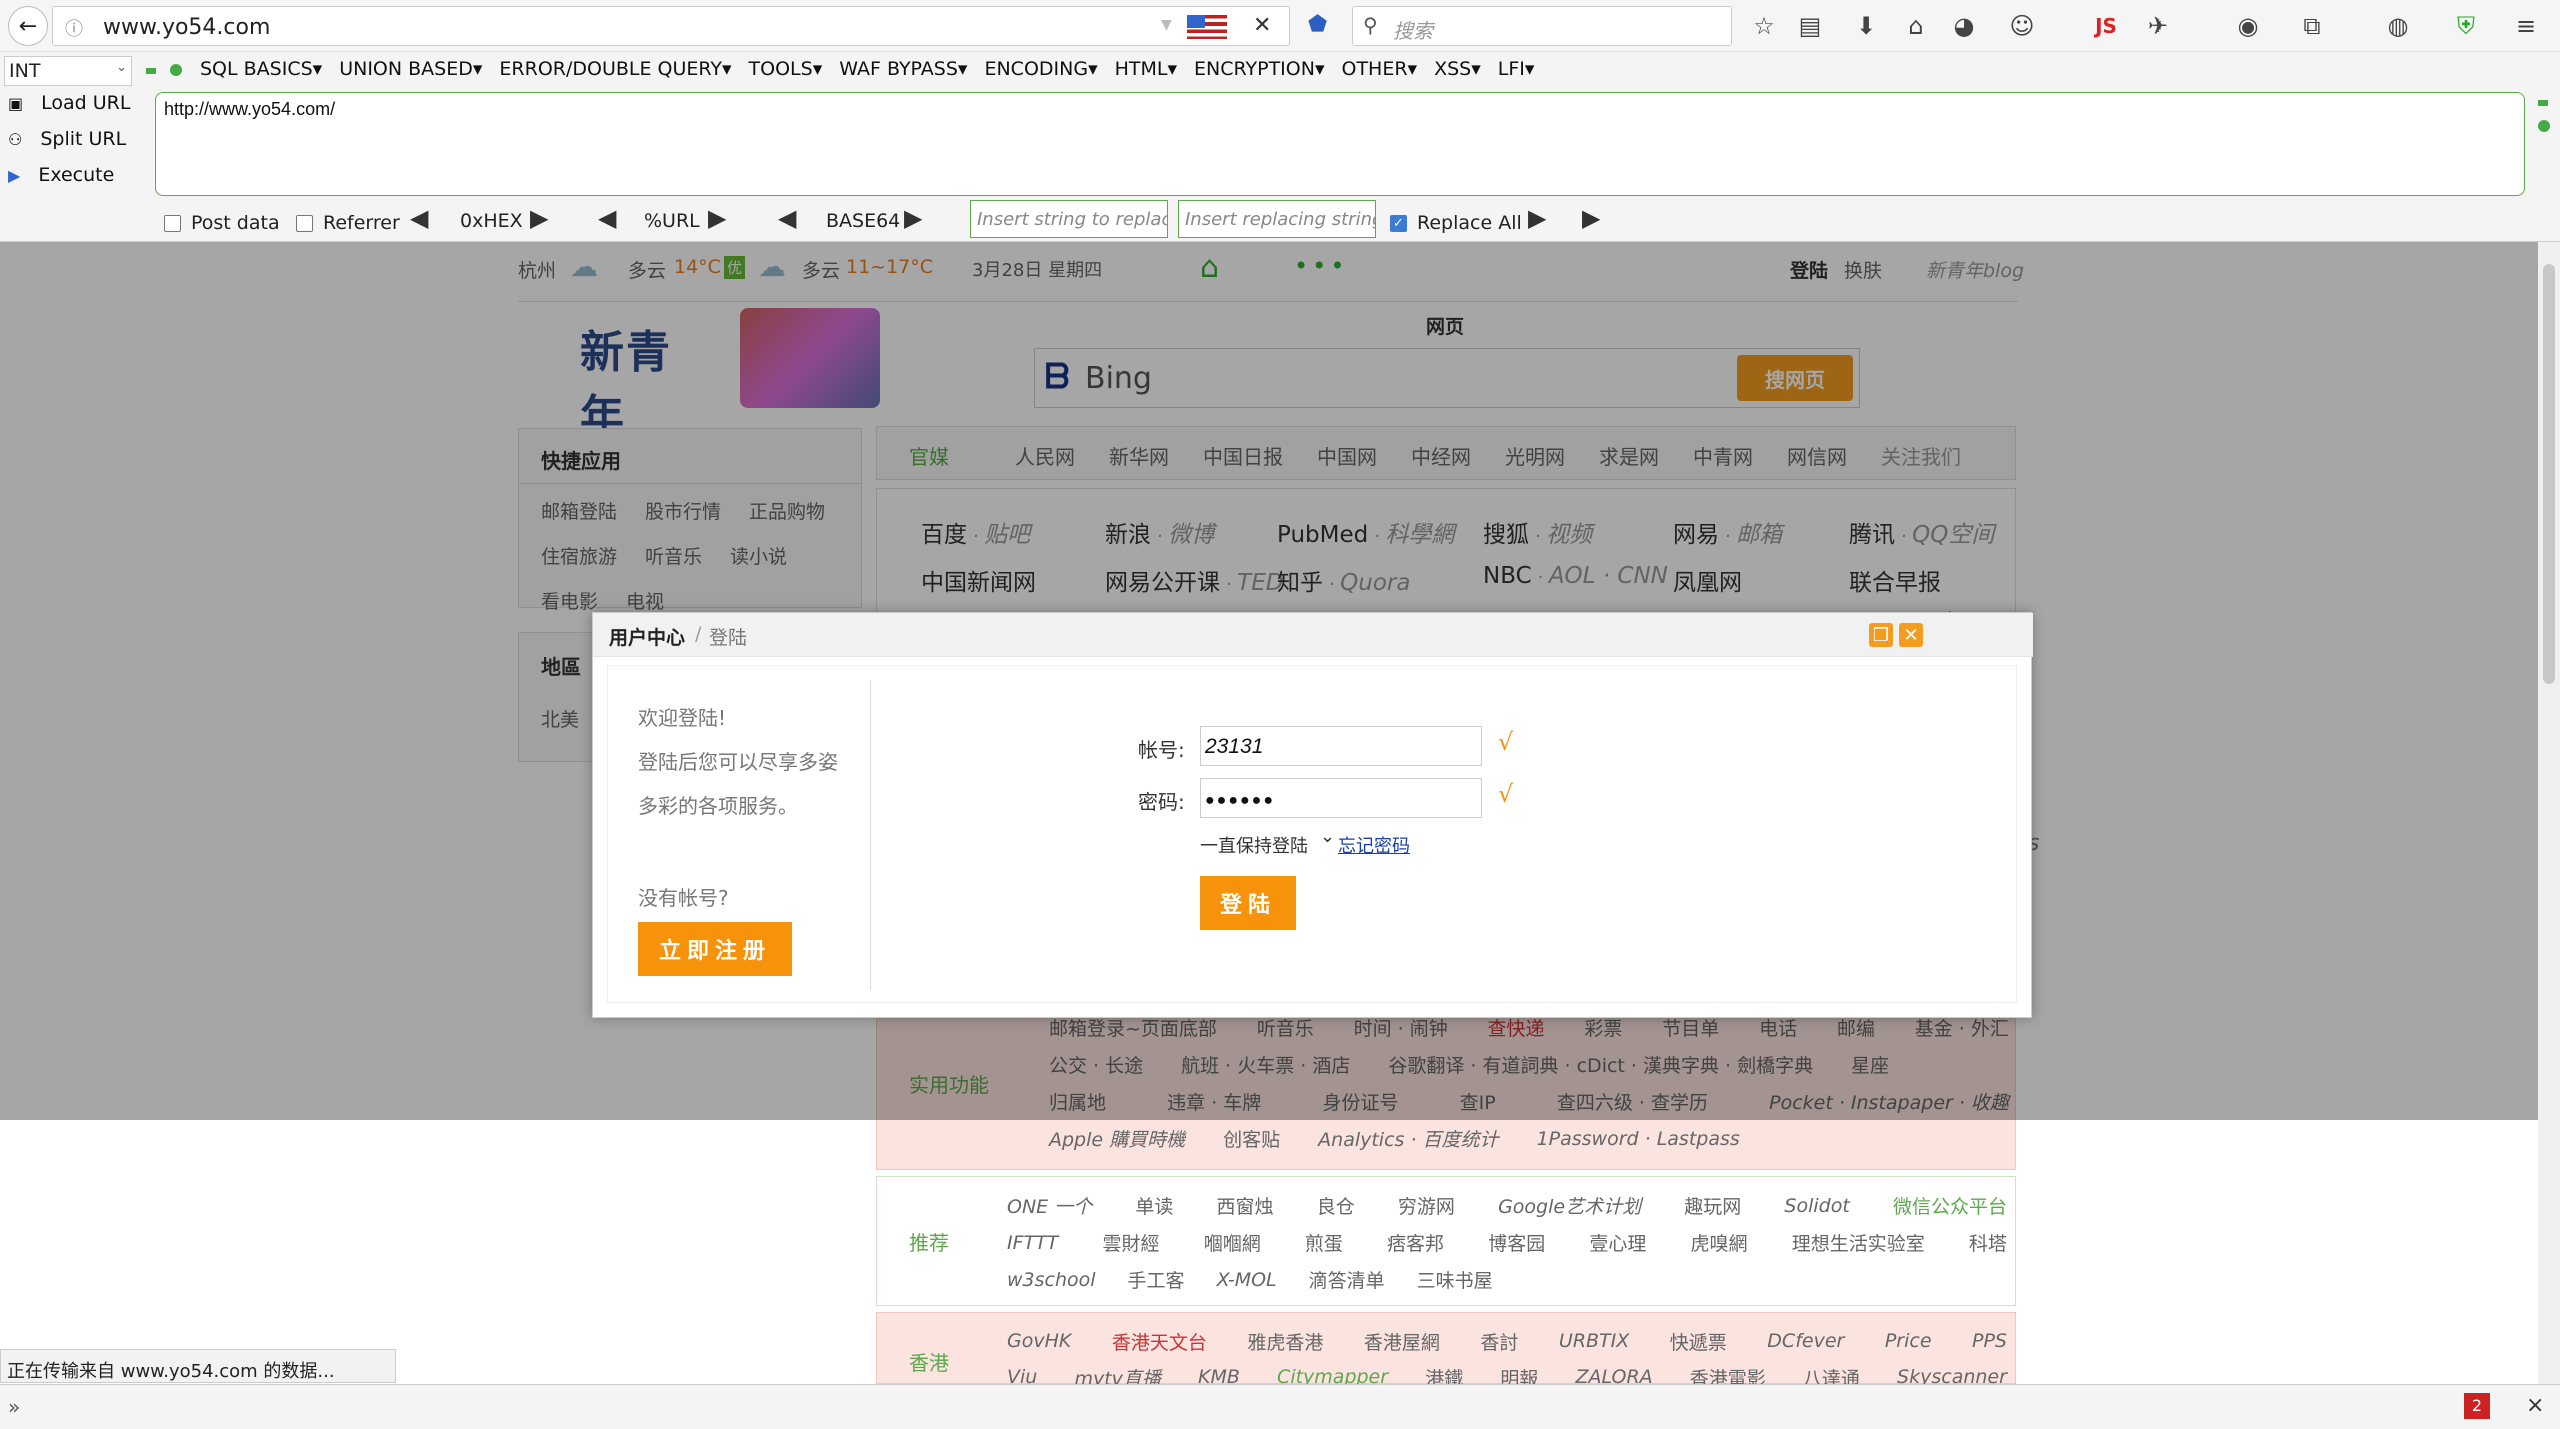 The width and height of the screenshot is (2560, 1429). What do you see at coordinates (1262, 25) in the screenshot?
I see `clear-icon: ✕` at bounding box center [1262, 25].